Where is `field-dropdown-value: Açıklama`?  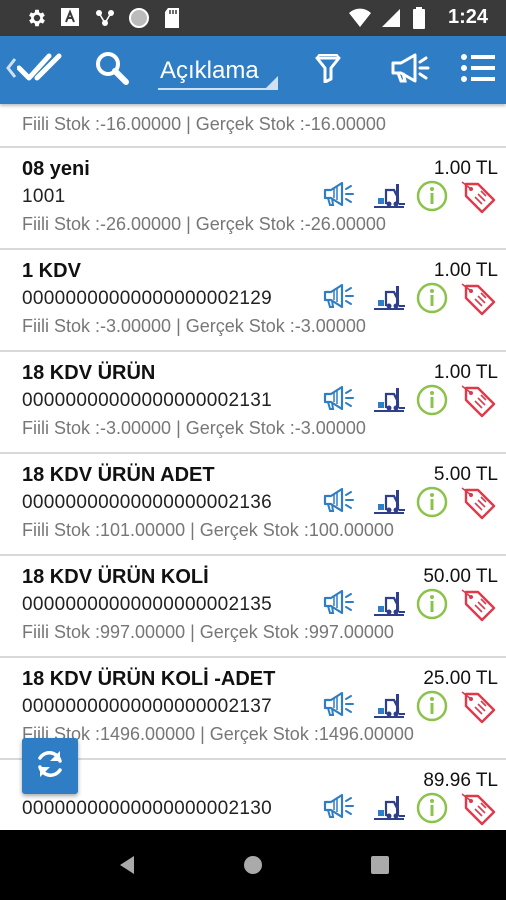 field-dropdown-value: Açıklama is located at coordinates (209, 70).